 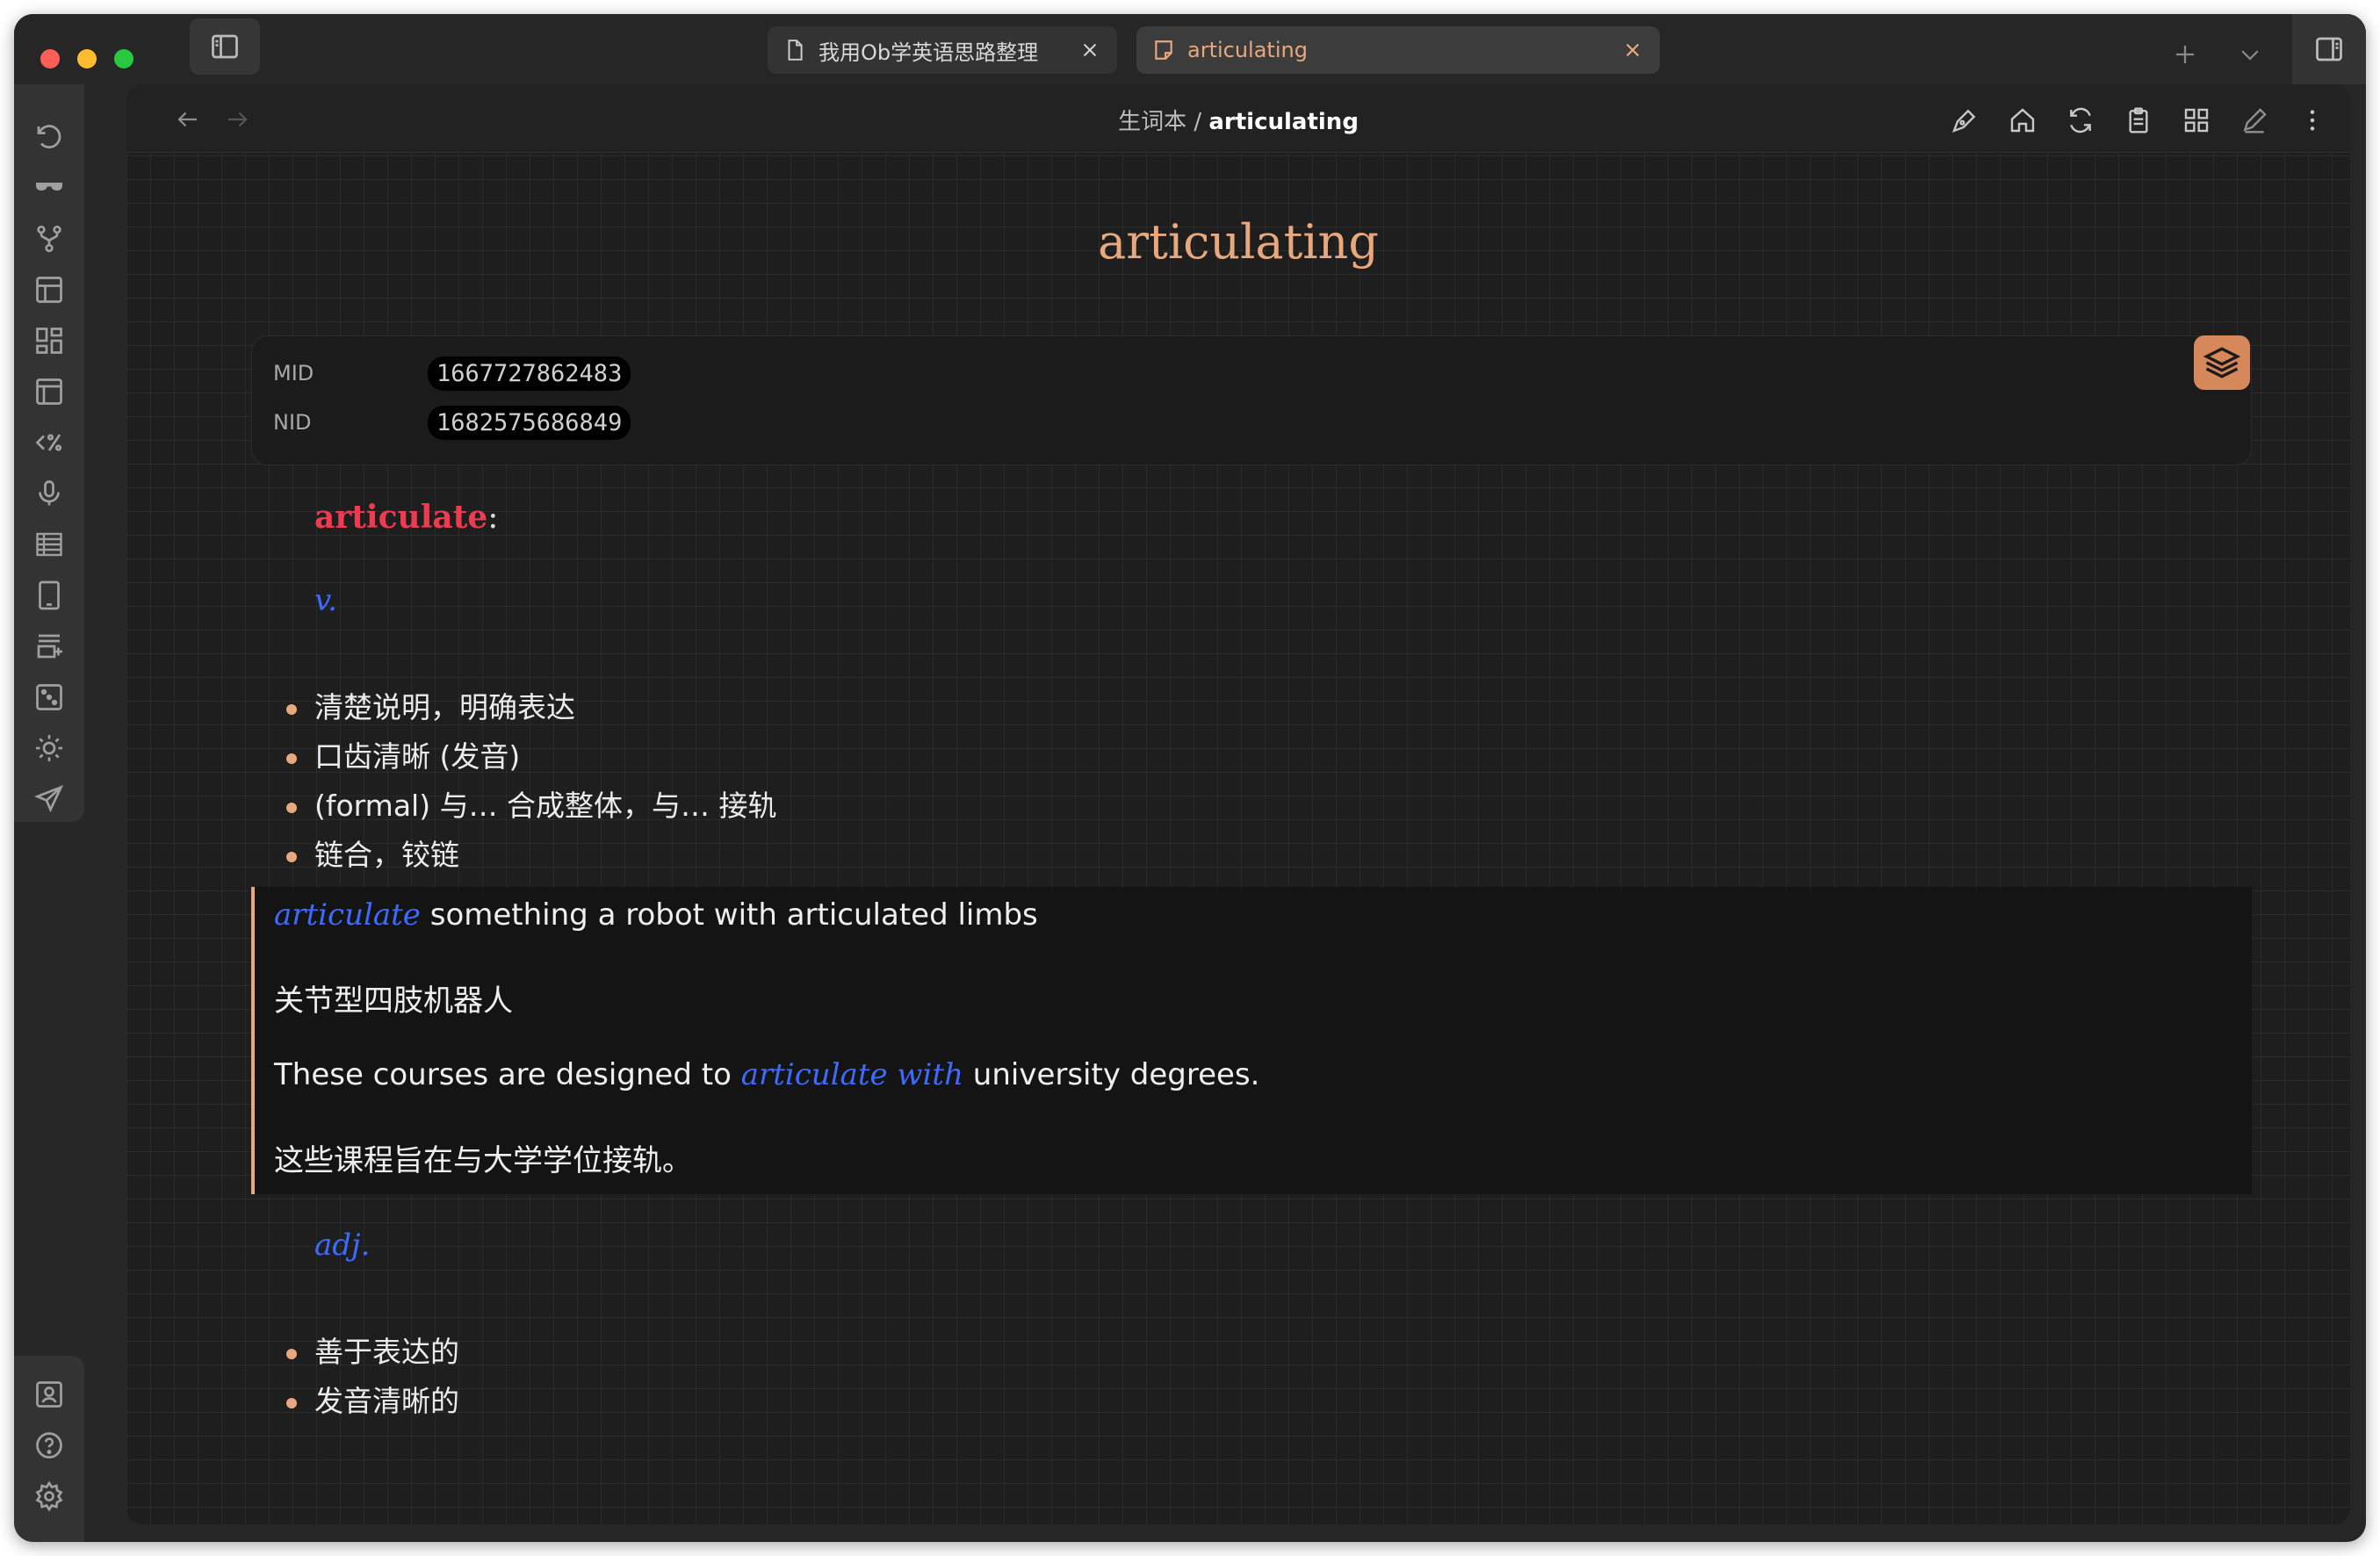 I want to click on refresh-icon, so click(x=2080, y=120).